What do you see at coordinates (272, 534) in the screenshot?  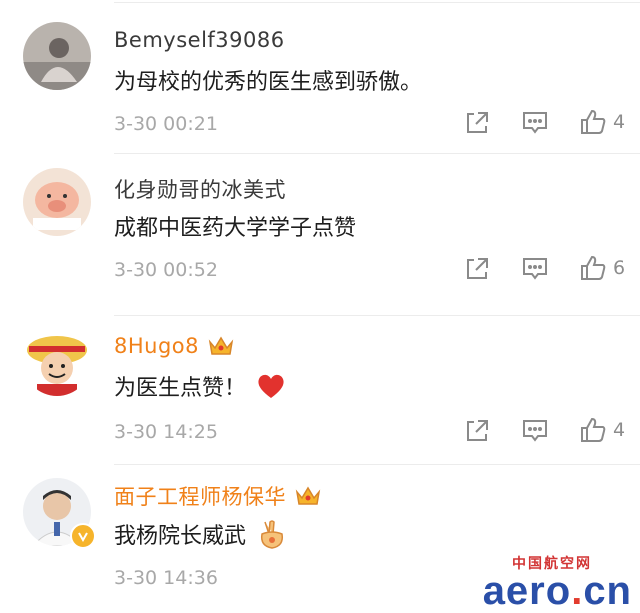 I see `victory-hand-icon` at bounding box center [272, 534].